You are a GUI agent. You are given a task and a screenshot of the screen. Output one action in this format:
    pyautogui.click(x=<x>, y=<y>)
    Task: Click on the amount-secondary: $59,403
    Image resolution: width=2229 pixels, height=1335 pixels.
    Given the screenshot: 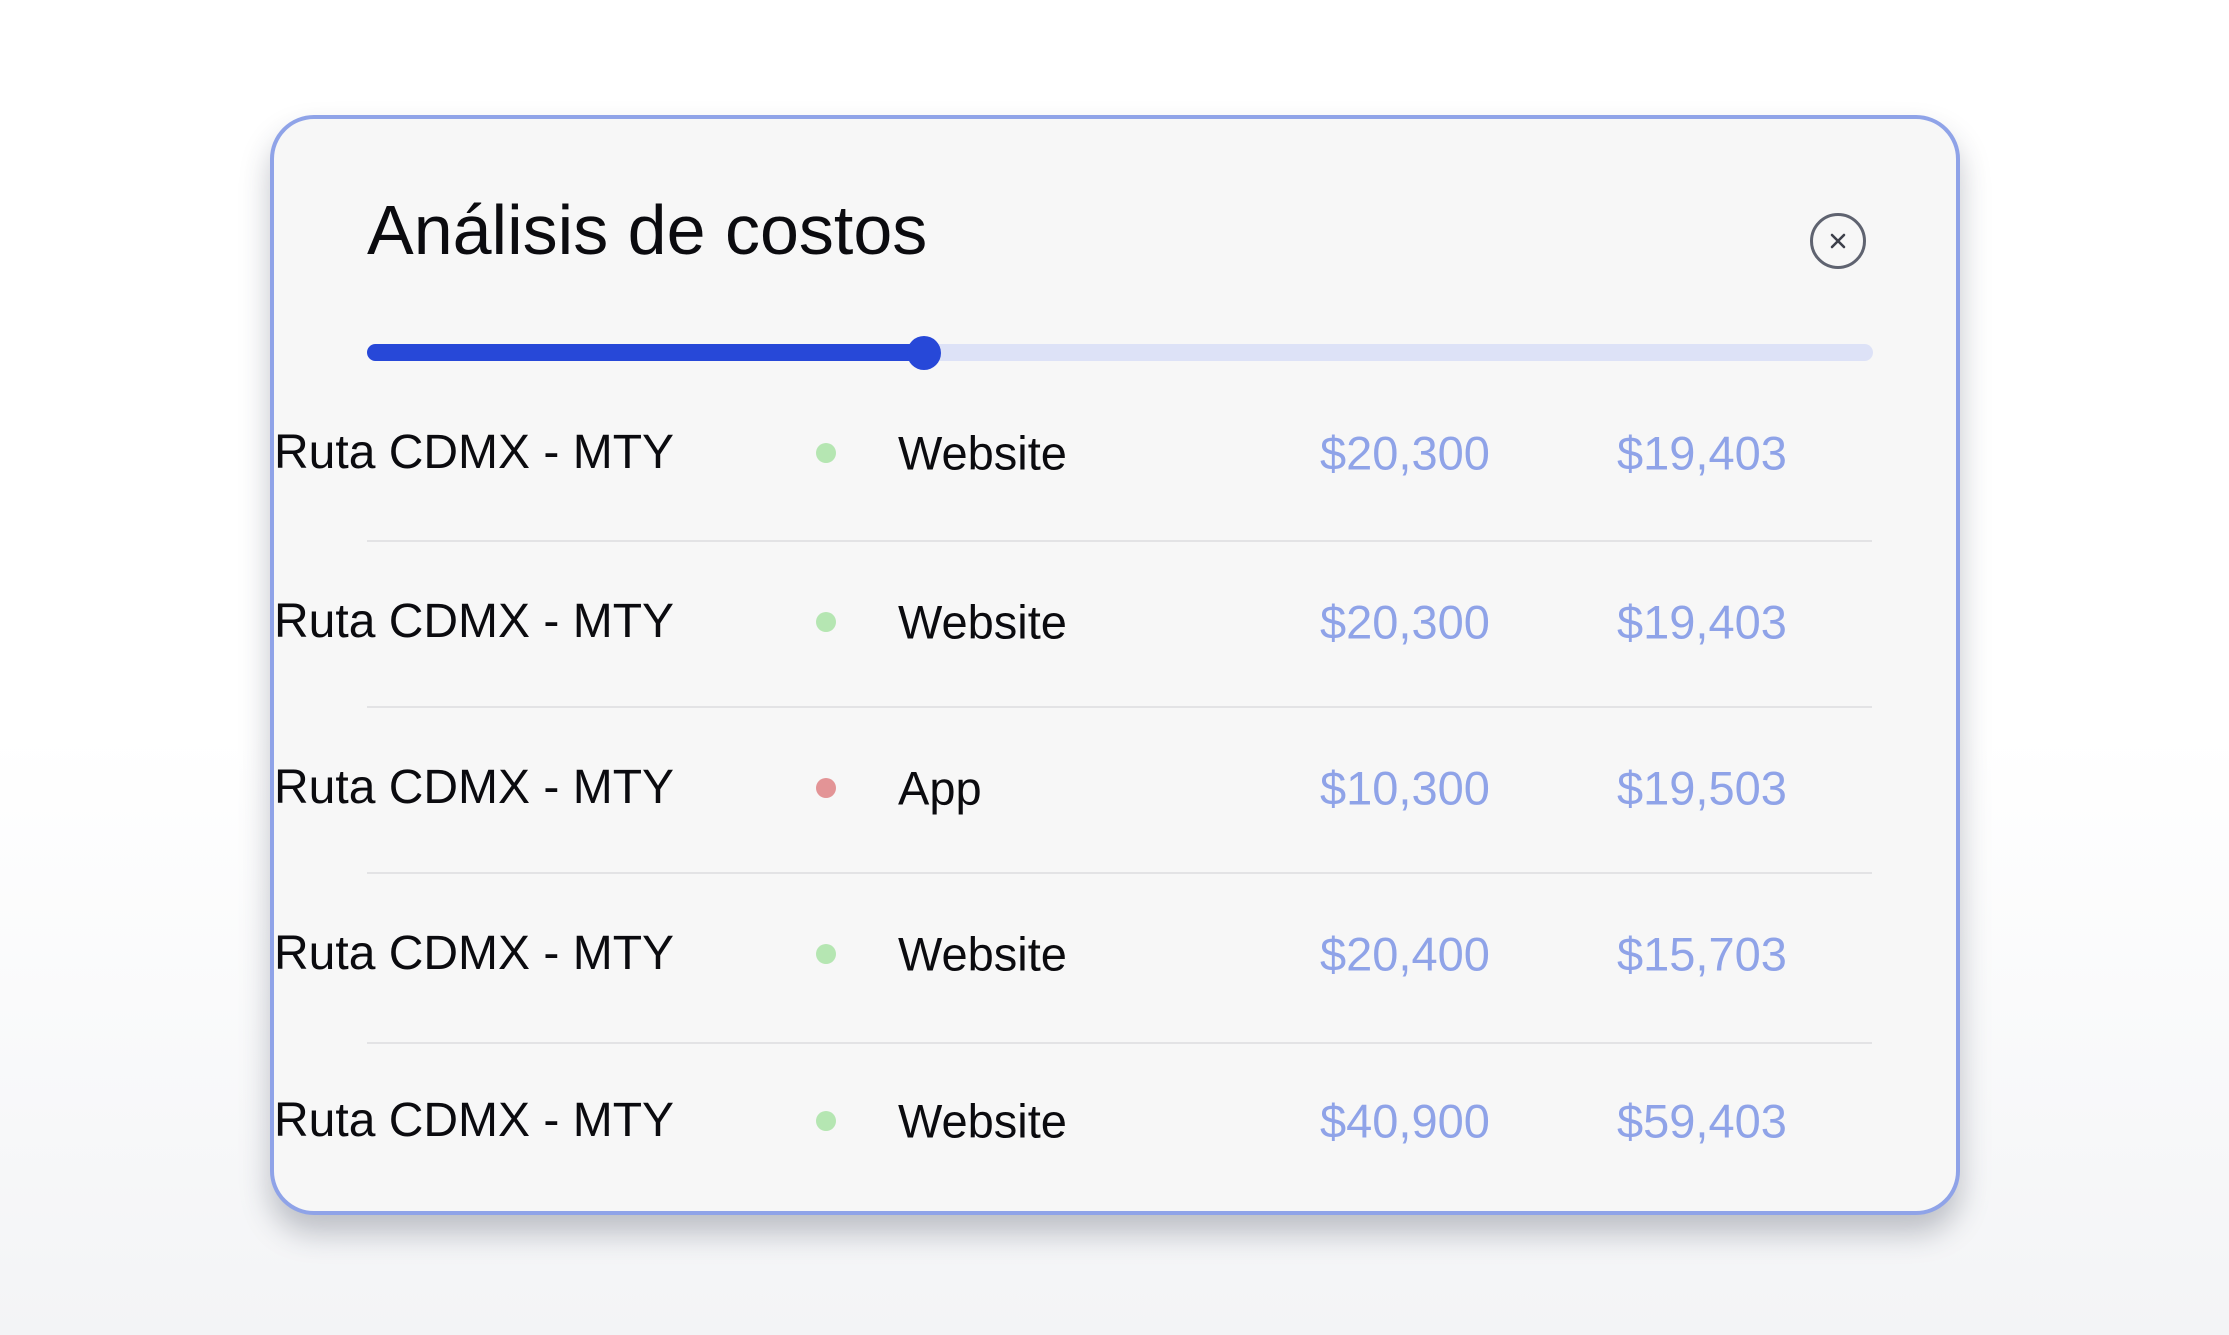 What is the action you would take?
    pyautogui.click(x=1702, y=1121)
    